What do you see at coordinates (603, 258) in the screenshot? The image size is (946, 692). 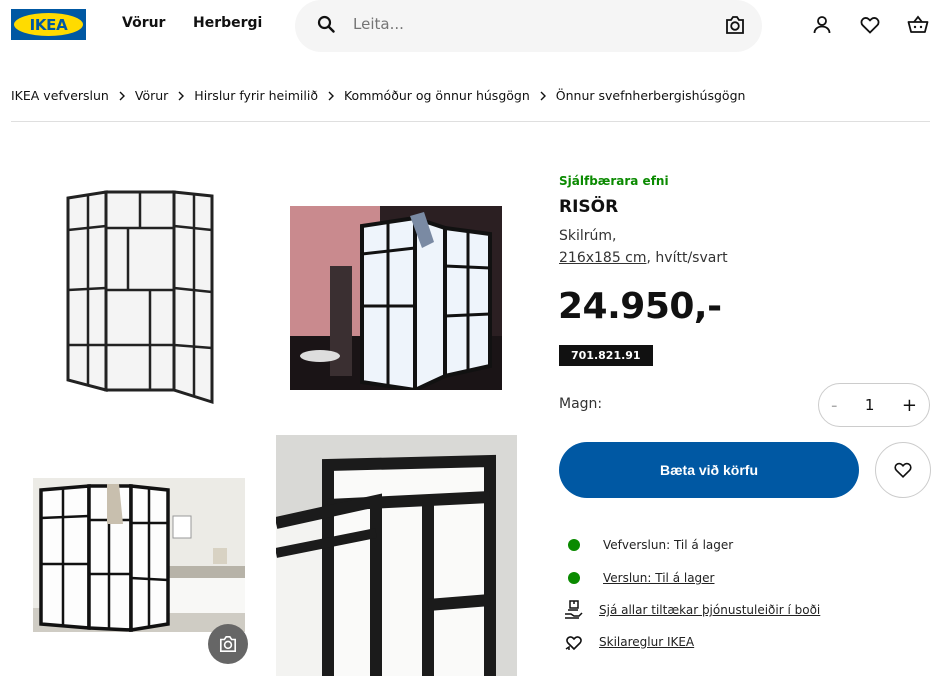 I see `product-dimensions-link: 216x185 cm` at bounding box center [603, 258].